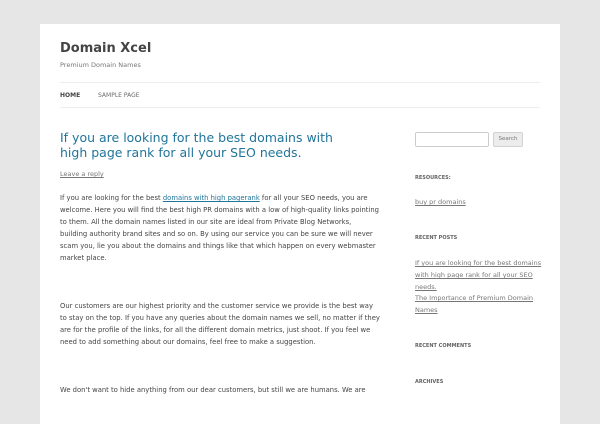 The image size is (600, 424). Describe the element at coordinates (436, 238) in the screenshot. I see `recent-posts-title: Recent Posts` at that location.